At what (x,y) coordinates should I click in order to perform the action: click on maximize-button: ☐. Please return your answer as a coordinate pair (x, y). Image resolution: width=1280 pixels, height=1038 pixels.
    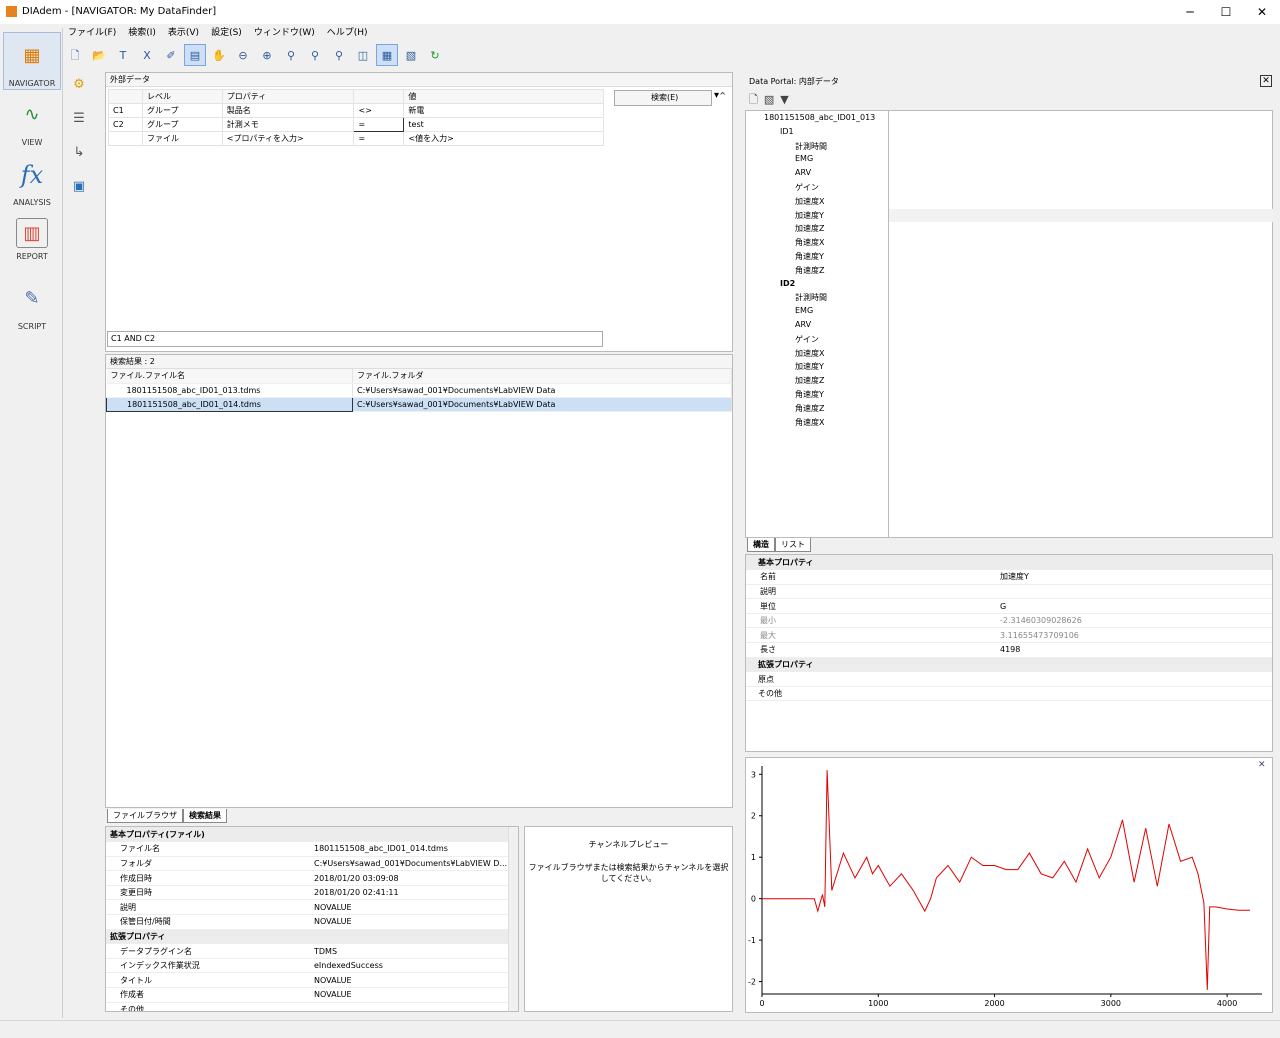
    Looking at the image, I should click on (1226, 12).